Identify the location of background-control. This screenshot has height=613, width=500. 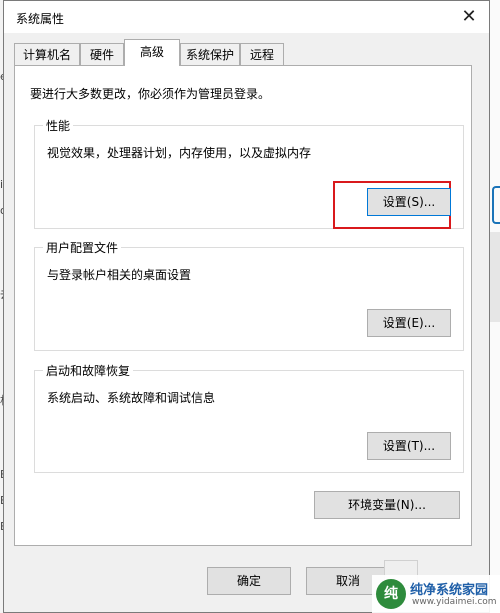
(496, 205).